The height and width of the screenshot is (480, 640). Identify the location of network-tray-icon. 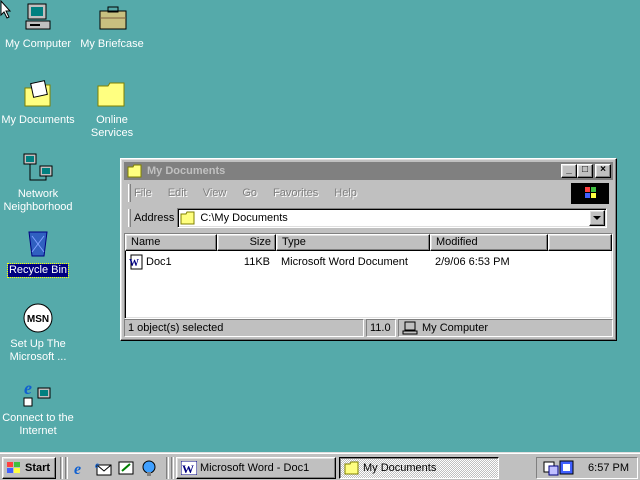
(567, 468).